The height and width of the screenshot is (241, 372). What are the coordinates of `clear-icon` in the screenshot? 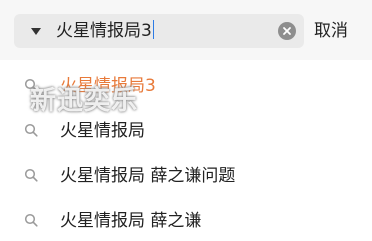 It's located at (287, 31).